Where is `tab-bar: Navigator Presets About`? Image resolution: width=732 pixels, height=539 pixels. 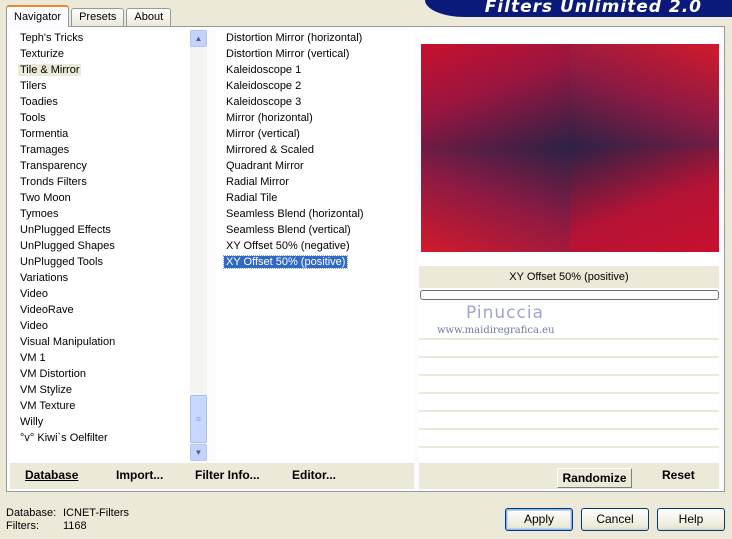
tab-bar: Navigator Presets About is located at coordinates (89, 16).